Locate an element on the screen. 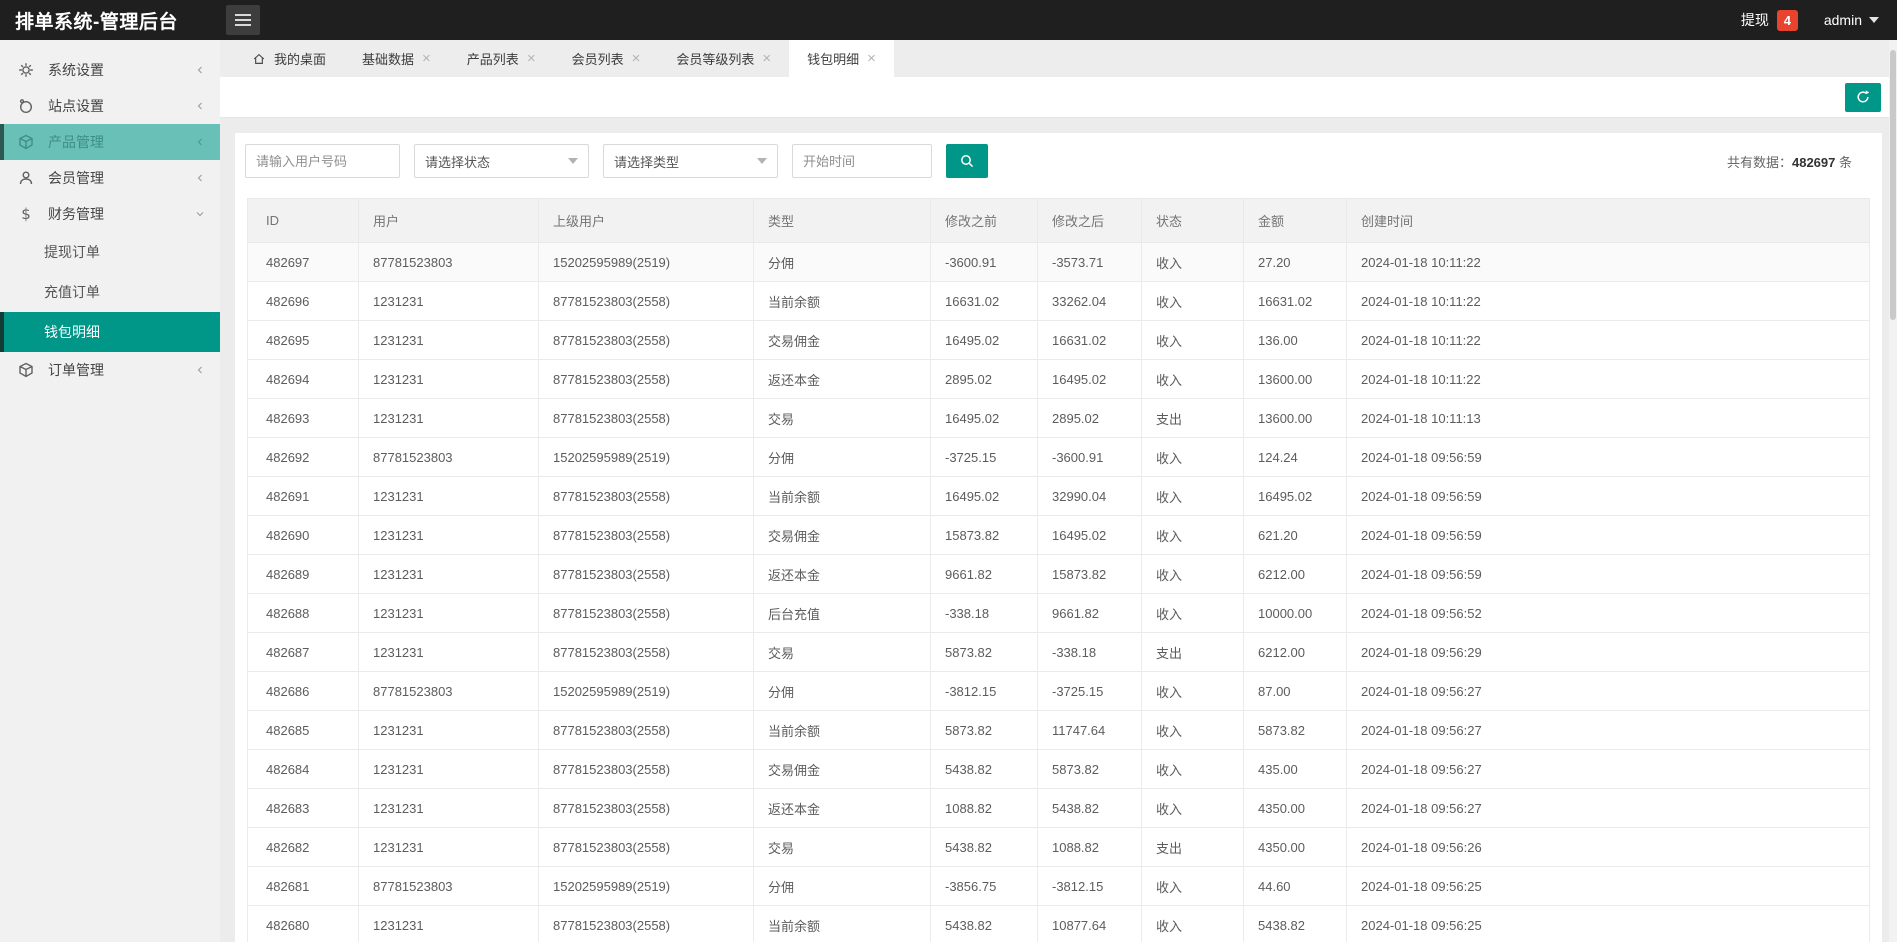 The image size is (1897, 942). sidebar-item-finance-management: $ 财务管理 is located at coordinates (110, 214).